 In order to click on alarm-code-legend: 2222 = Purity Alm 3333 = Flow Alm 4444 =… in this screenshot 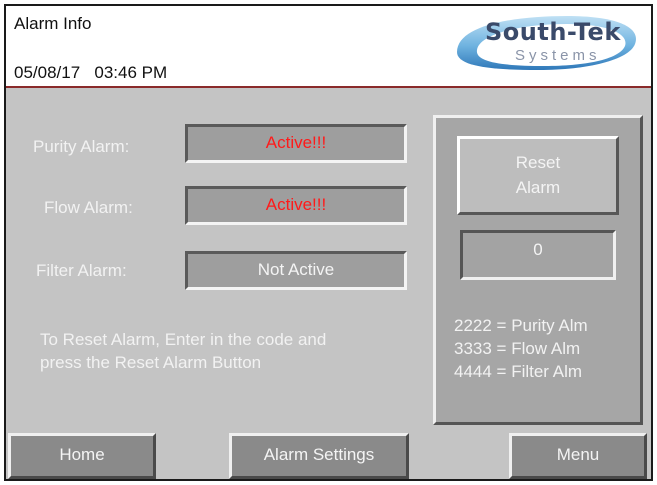, I will do `click(521, 348)`.